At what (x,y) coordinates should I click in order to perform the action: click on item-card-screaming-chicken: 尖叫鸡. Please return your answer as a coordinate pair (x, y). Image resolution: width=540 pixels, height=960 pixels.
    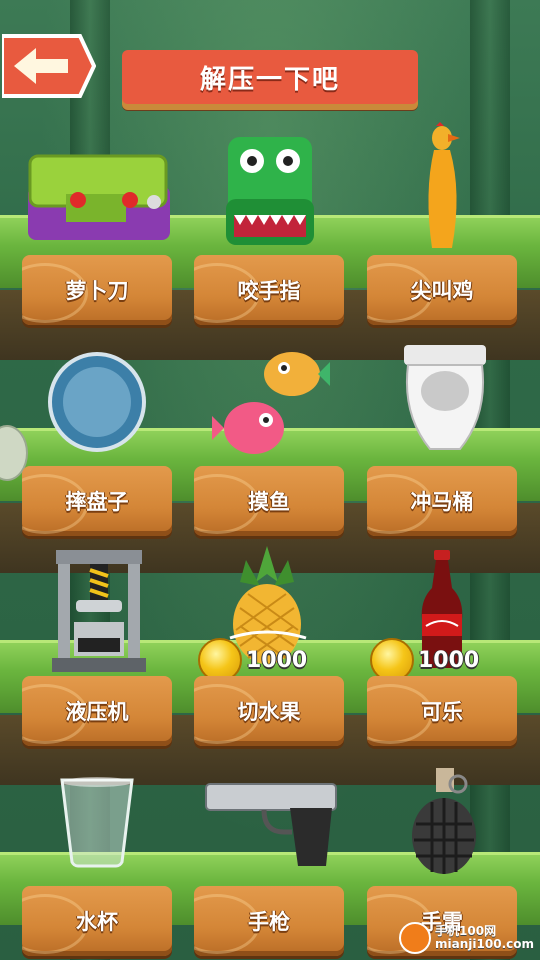
    Looking at the image, I should click on (442, 290).